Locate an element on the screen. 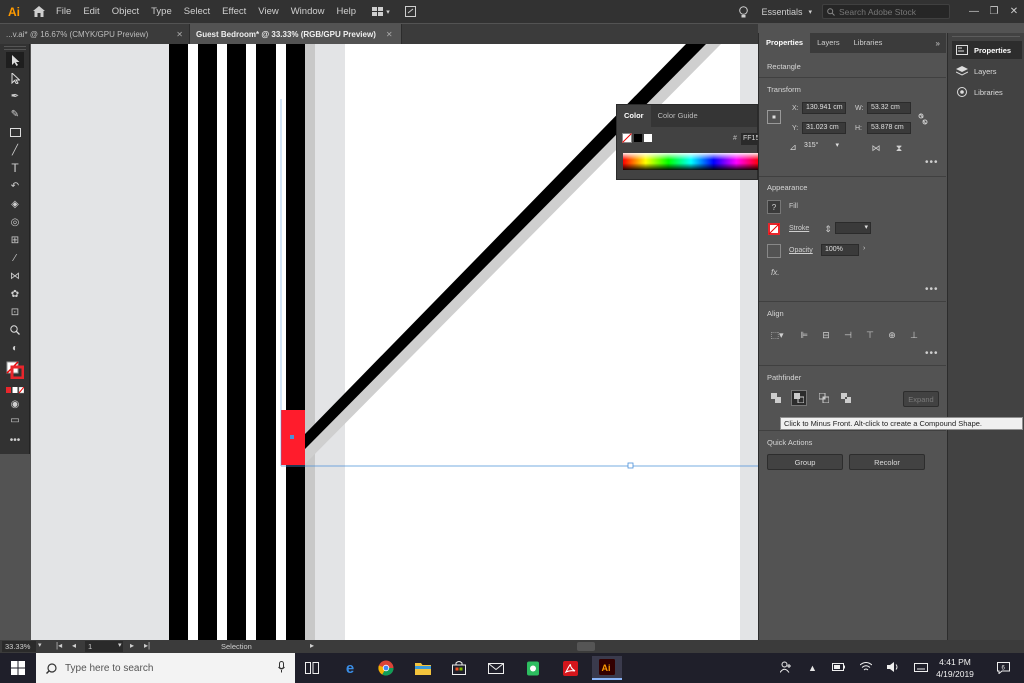 The height and width of the screenshot is (683, 1024). blend-tool-icon: ⋈ is located at coordinates (15, 276).